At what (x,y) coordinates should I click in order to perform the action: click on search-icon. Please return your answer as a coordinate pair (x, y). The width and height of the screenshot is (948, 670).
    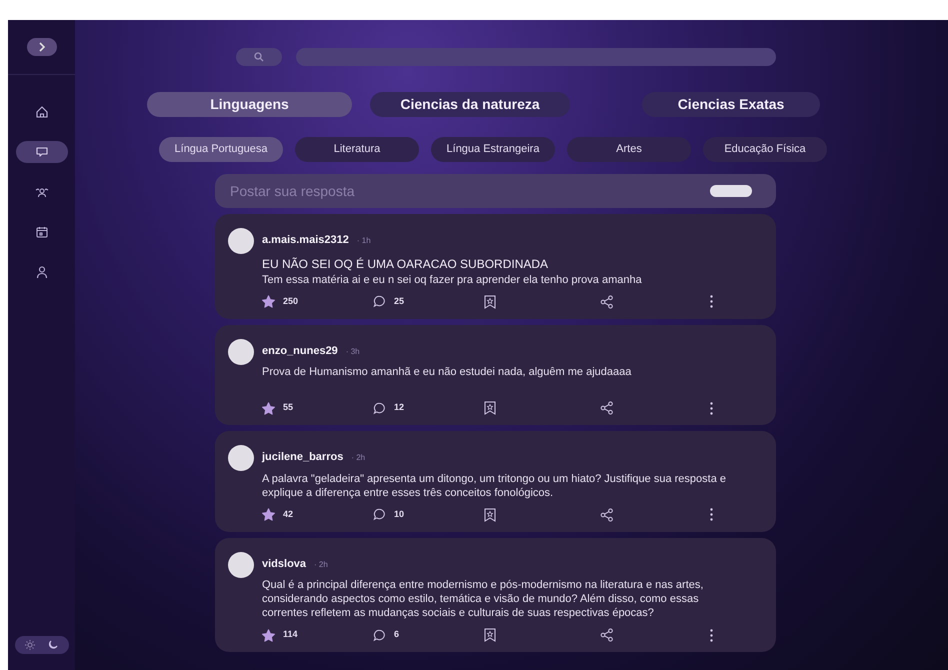
    Looking at the image, I should click on (259, 57).